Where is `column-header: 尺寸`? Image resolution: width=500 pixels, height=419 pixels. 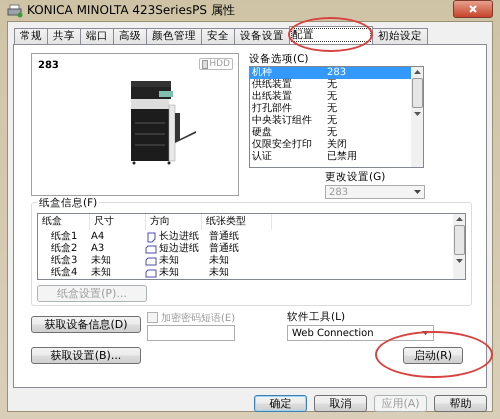
column-header: 尺寸 is located at coordinates (118, 222).